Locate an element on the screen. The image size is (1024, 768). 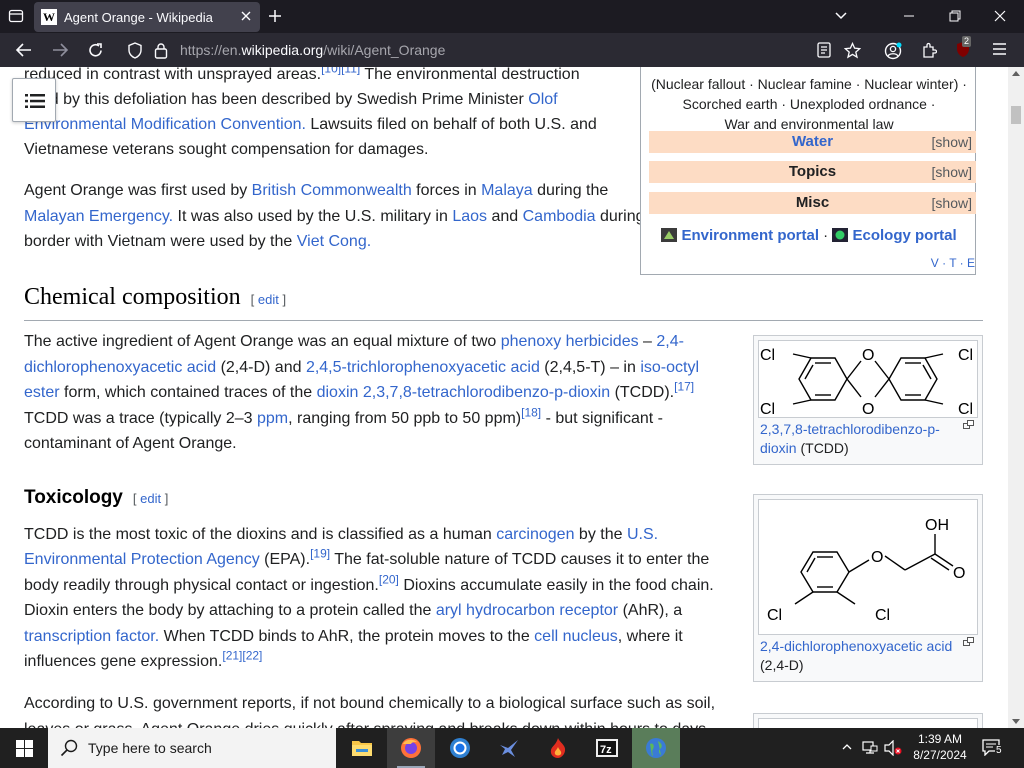
link-epa: Environmental Protection Agency is located at coordinates (142, 559).